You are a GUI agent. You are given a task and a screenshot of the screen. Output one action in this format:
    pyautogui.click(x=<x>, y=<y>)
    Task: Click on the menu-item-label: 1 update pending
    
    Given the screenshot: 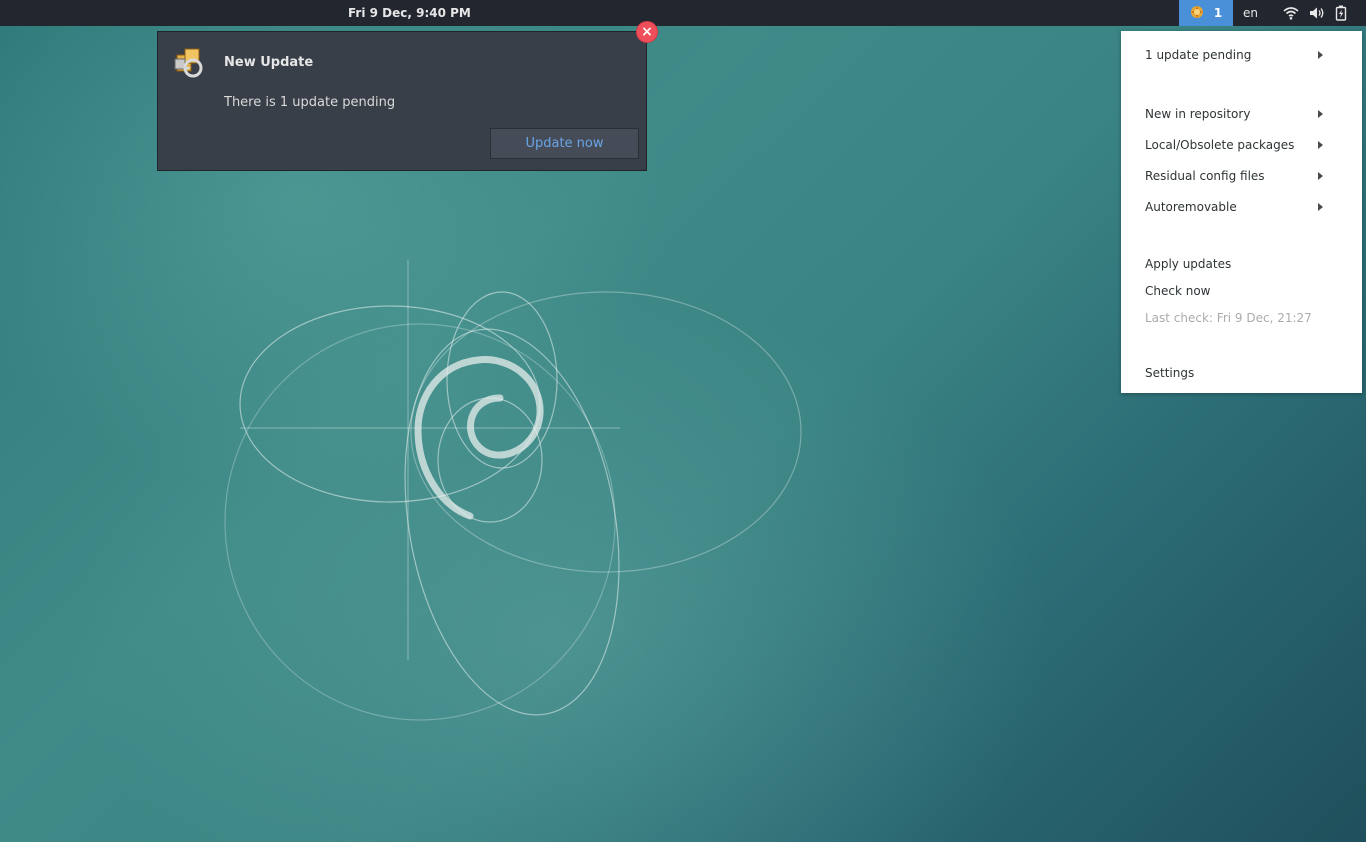 What is the action you would take?
    pyautogui.click(x=1198, y=55)
    